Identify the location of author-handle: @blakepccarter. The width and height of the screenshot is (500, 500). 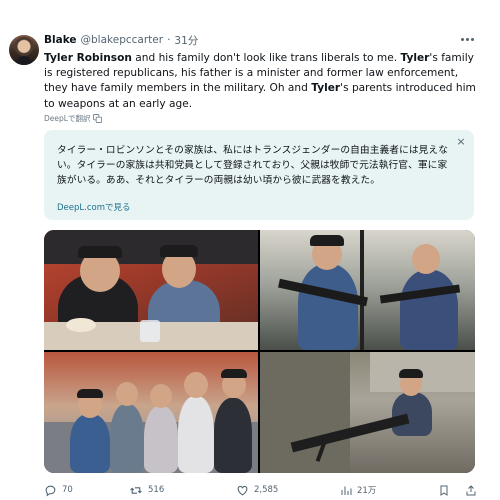
(122, 40).